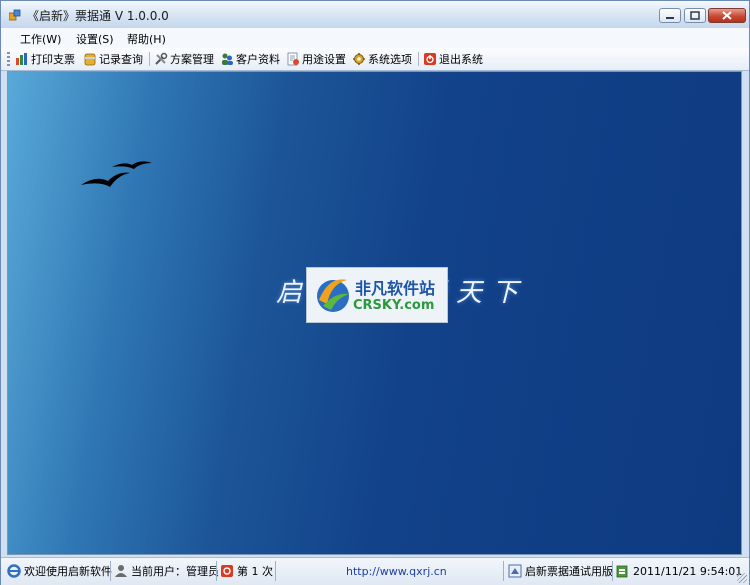  What do you see at coordinates (333, 295) in the screenshot?
I see `crsky-logo-icon` at bounding box center [333, 295].